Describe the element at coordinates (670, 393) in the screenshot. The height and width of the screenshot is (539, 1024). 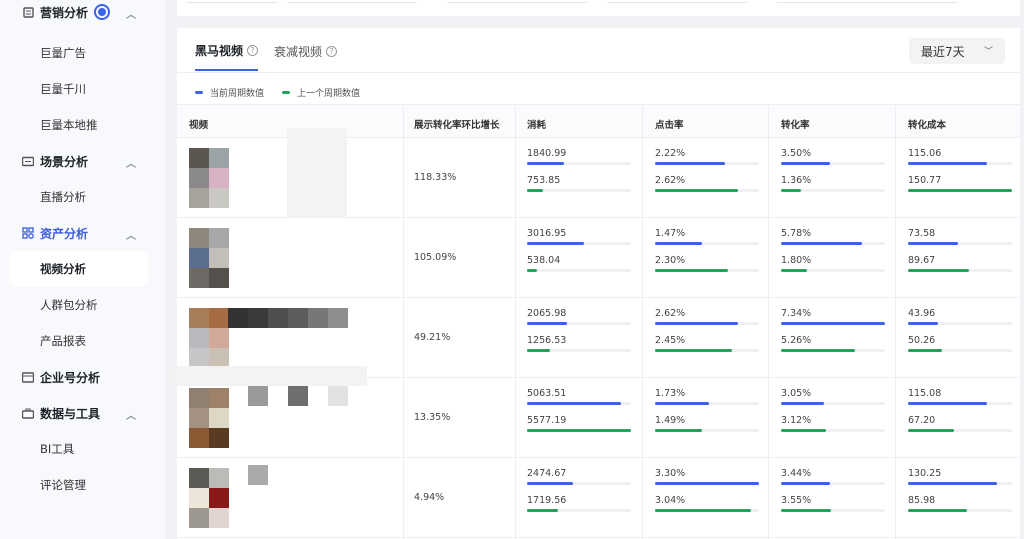
I see `current-value: 1.73%` at that location.